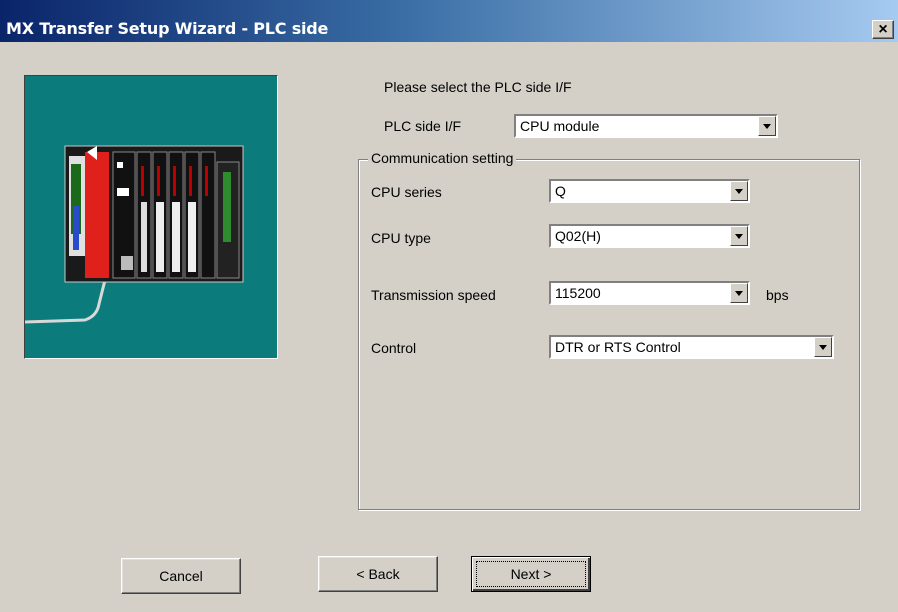  I want to click on next-button: Next >, so click(531, 574).